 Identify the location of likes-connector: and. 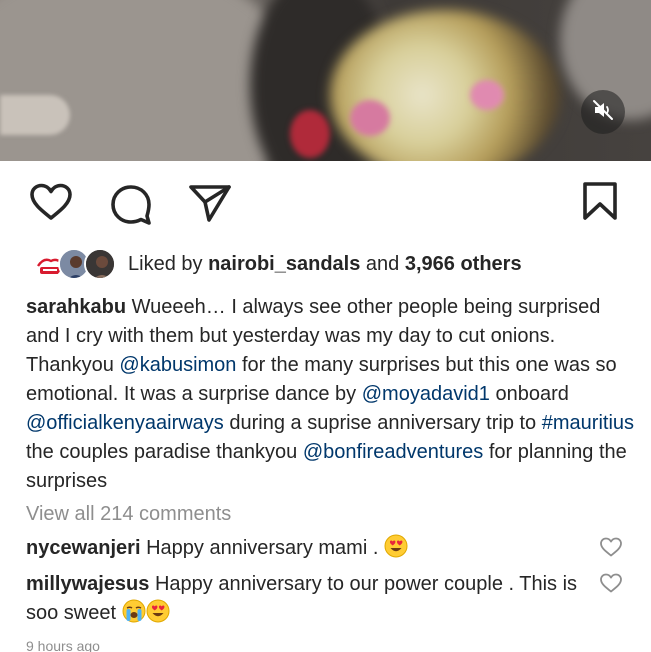
(382, 263).